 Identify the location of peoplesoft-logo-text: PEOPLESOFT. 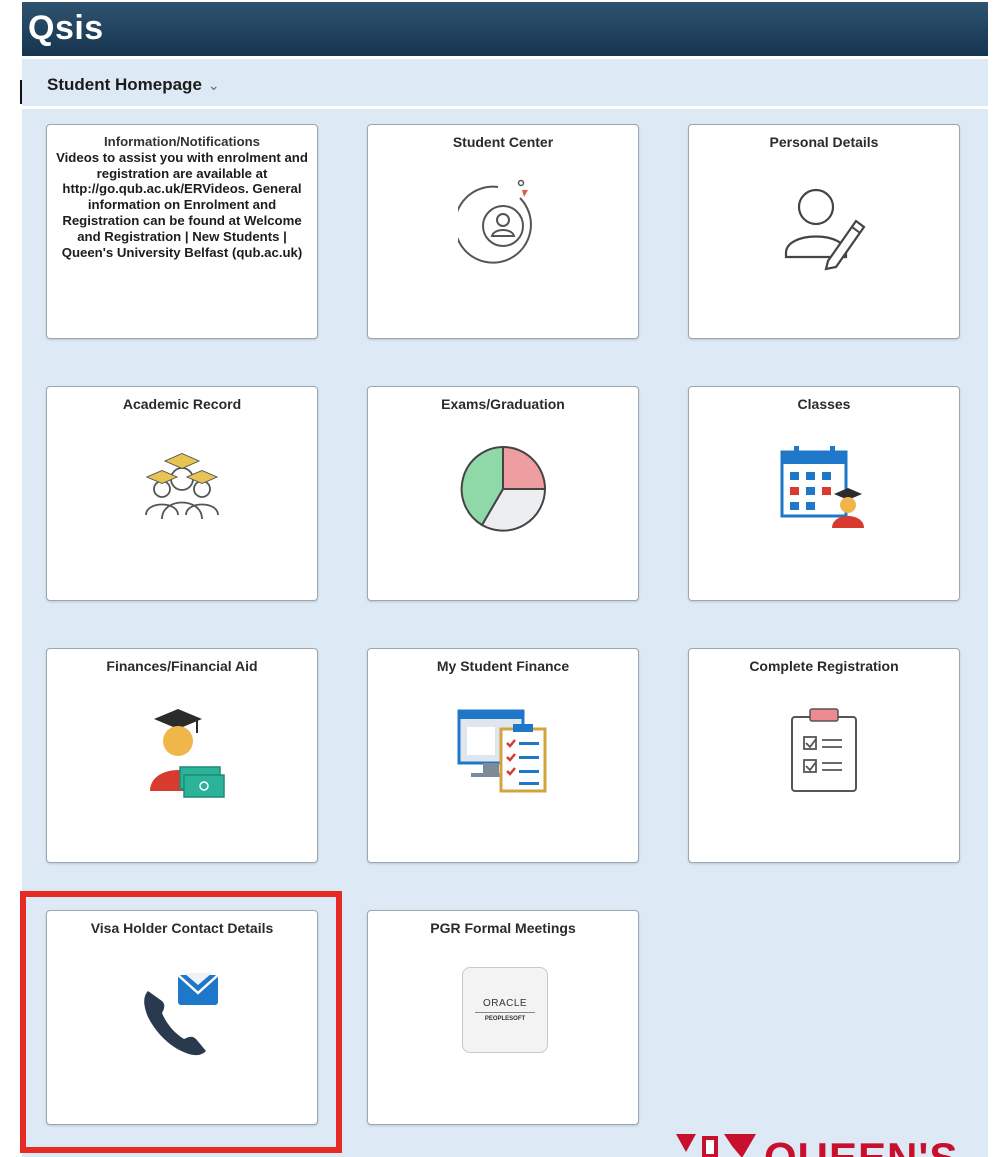
(505, 1019).